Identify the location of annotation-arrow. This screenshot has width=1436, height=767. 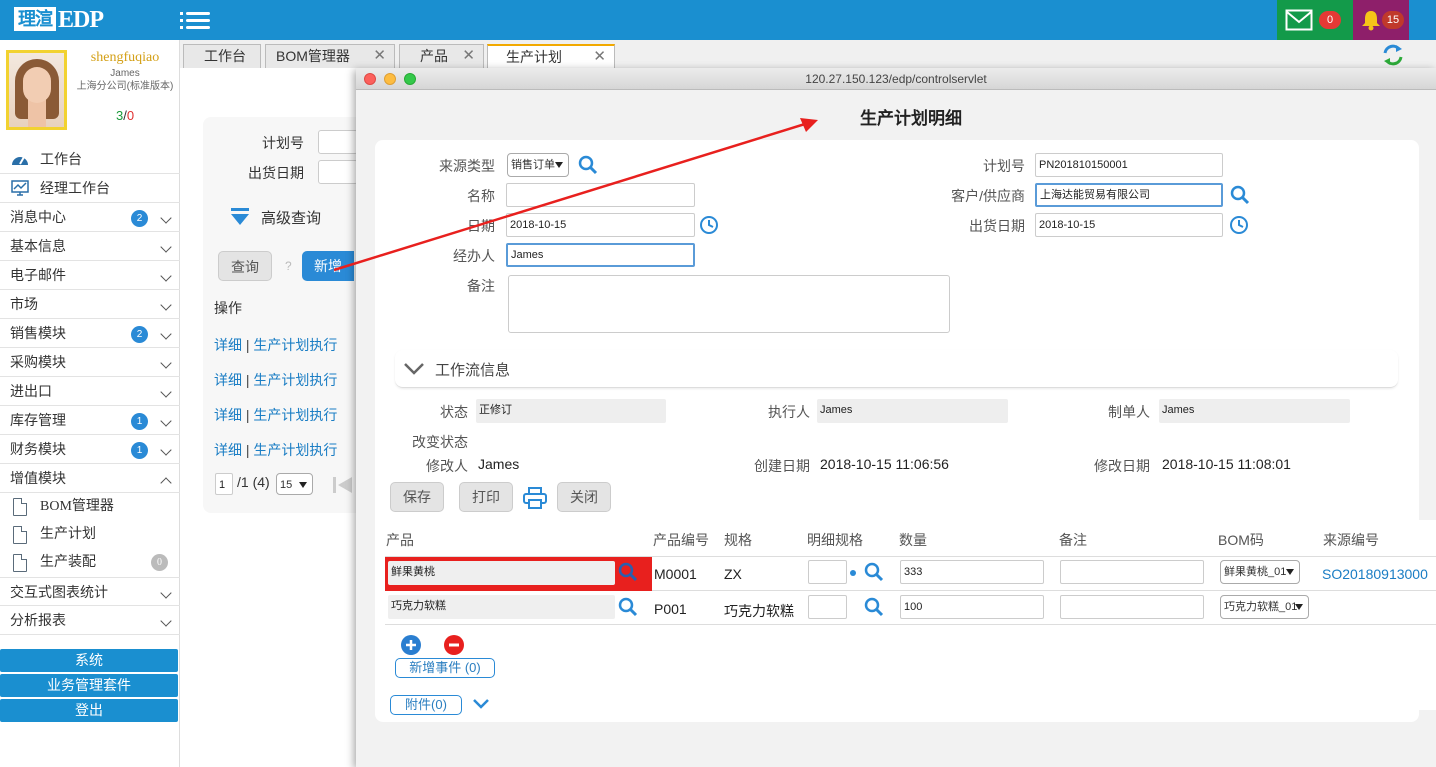
(575, 195).